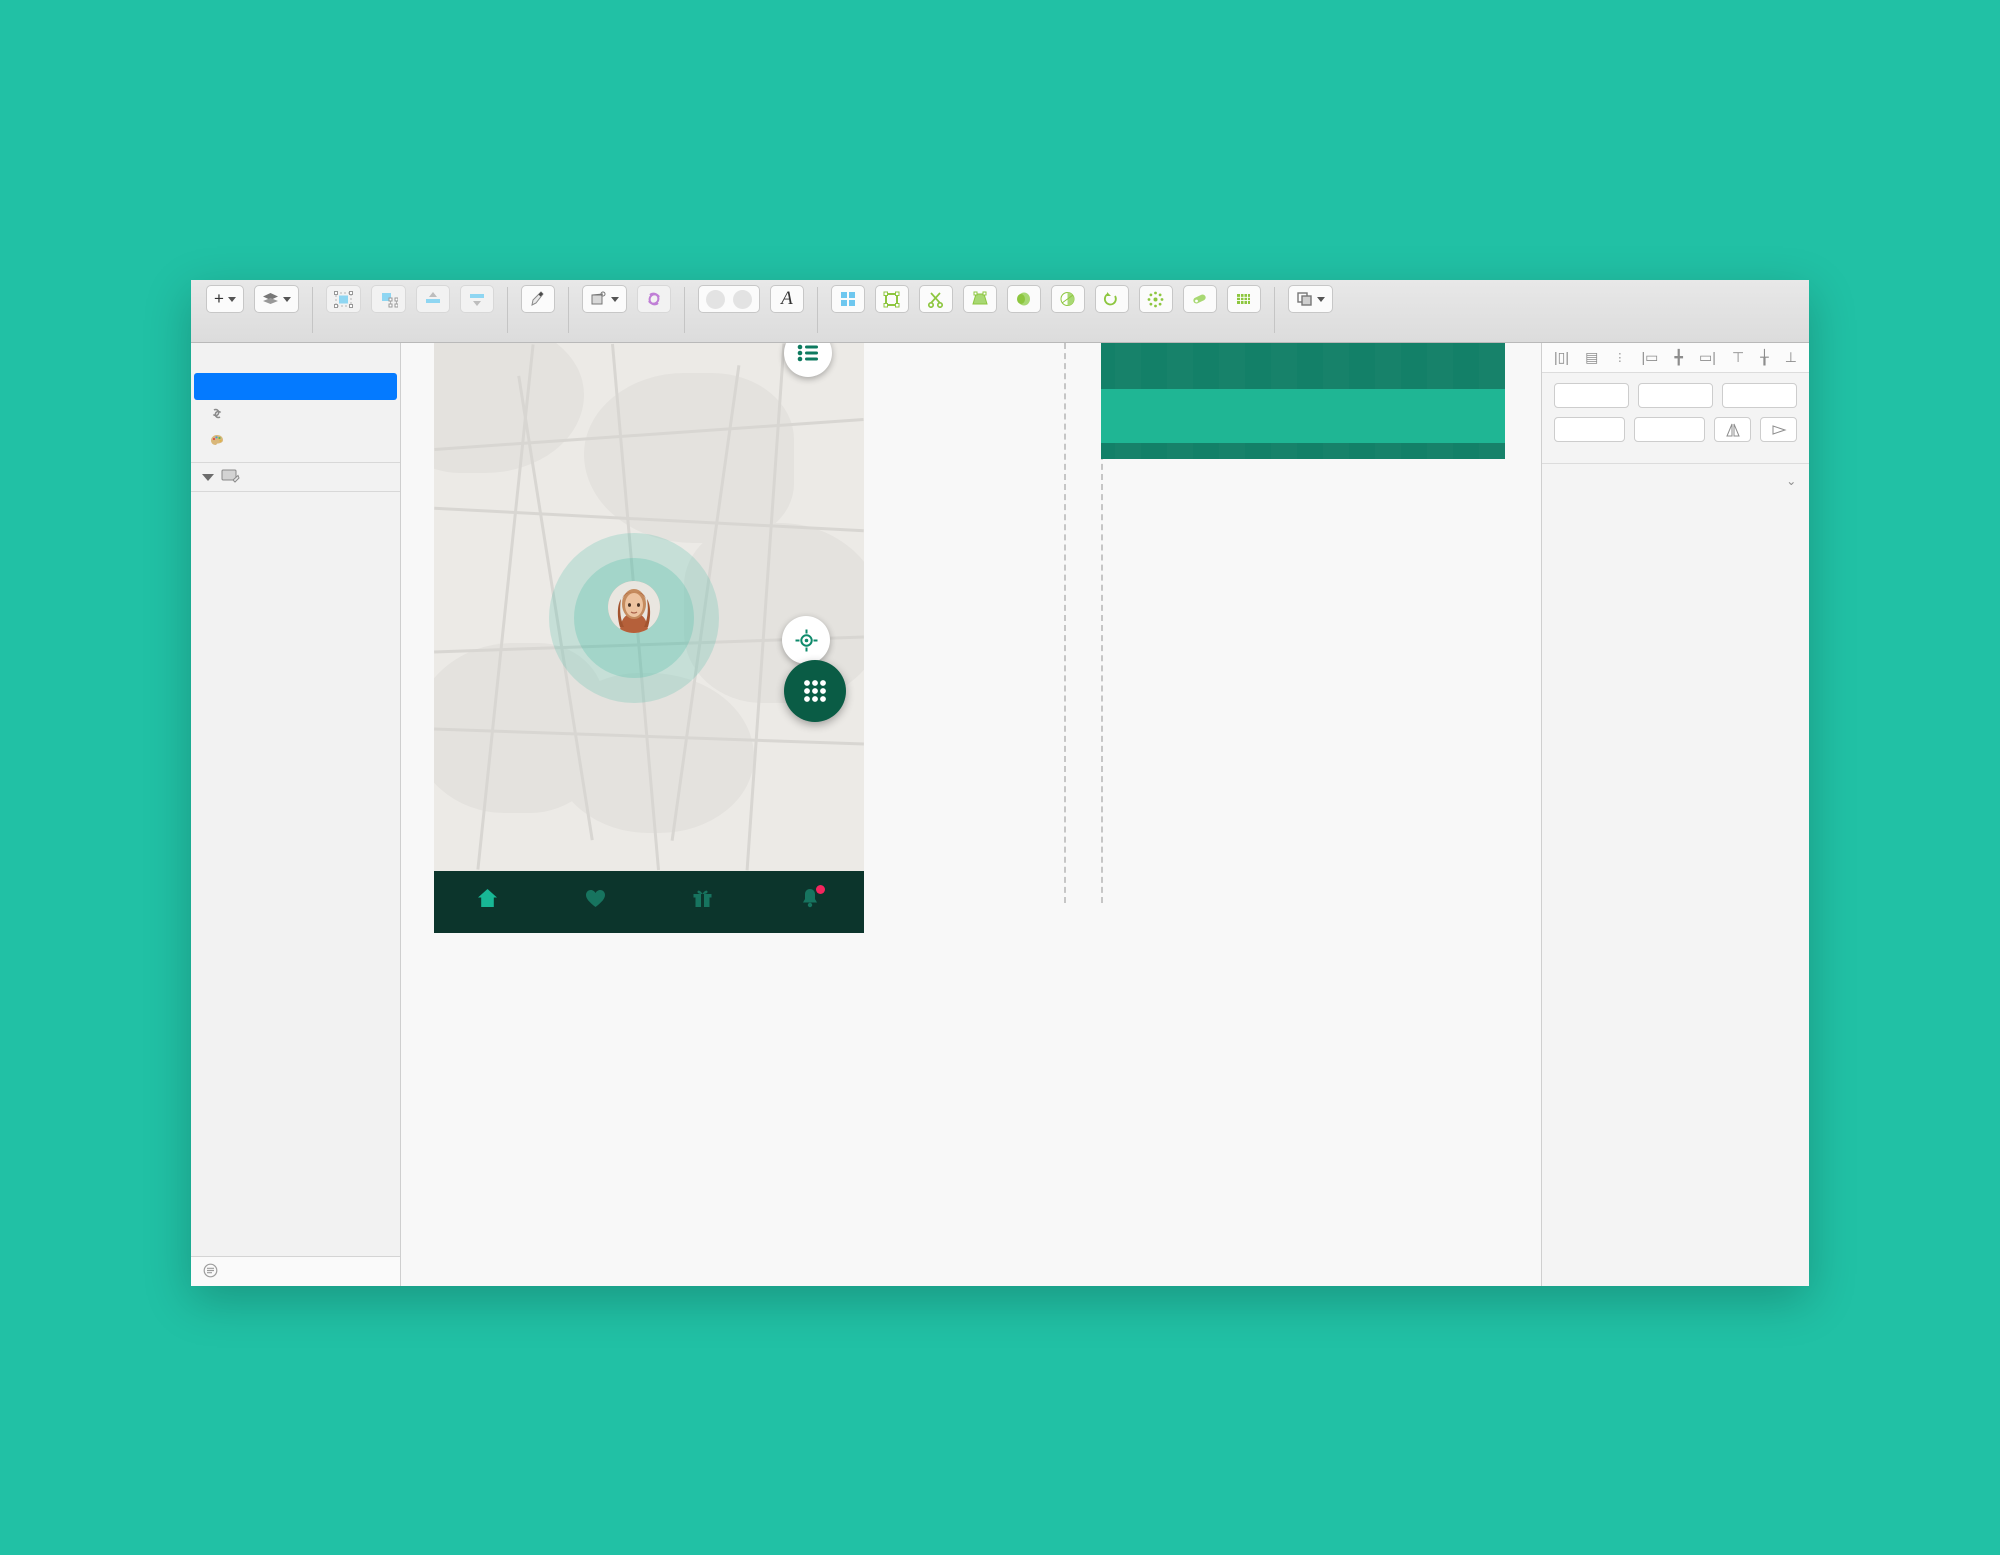  I want to click on nav-item-notificacoes, so click(811, 900).